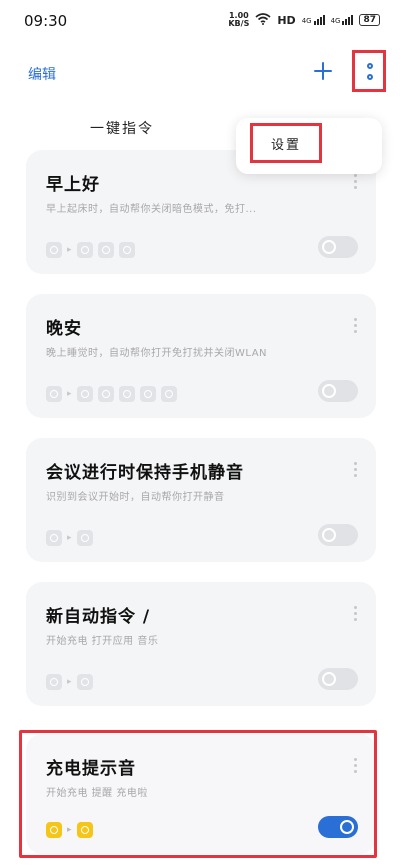 Image resolution: width=400 pixels, height=867 pixels. What do you see at coordinates (157, 353) in the screenshot?
I see `card-description: 晚上睡觉时，自动帮你打开免打扰并关闭WLAN` at bounding box center [157, 353].